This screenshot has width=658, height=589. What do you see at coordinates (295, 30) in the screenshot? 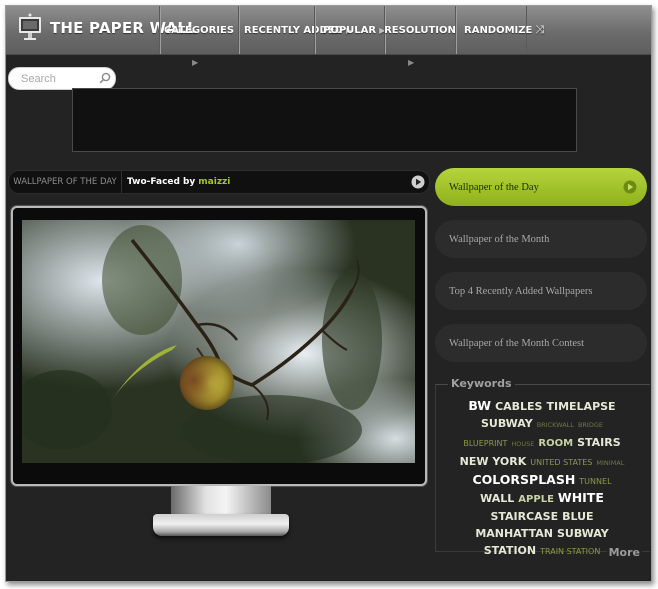
I see `nav-recently-added: RECENTLY ADDED ▶` at bounding box center [295, 30].